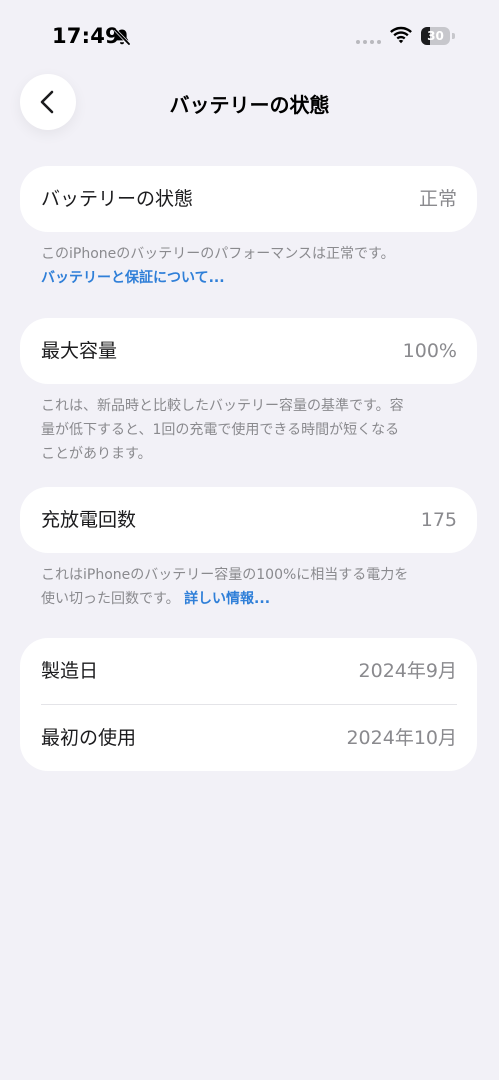 The width and height of the screenshot is (499, 1080). What do you see at coordinates (407, 671) in the screenshot?
I see `manufacture-date-value: 2024年9月` at bounding box center [407, 671].